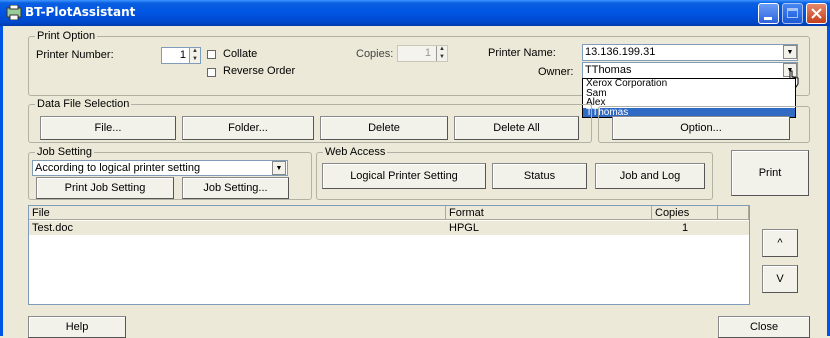 The width and height of the screenshot is (830, 338). What do you see at coordinates (211, 54) in the screenshot?
I see `collate-checkbox` at bounding box center [211, 54].